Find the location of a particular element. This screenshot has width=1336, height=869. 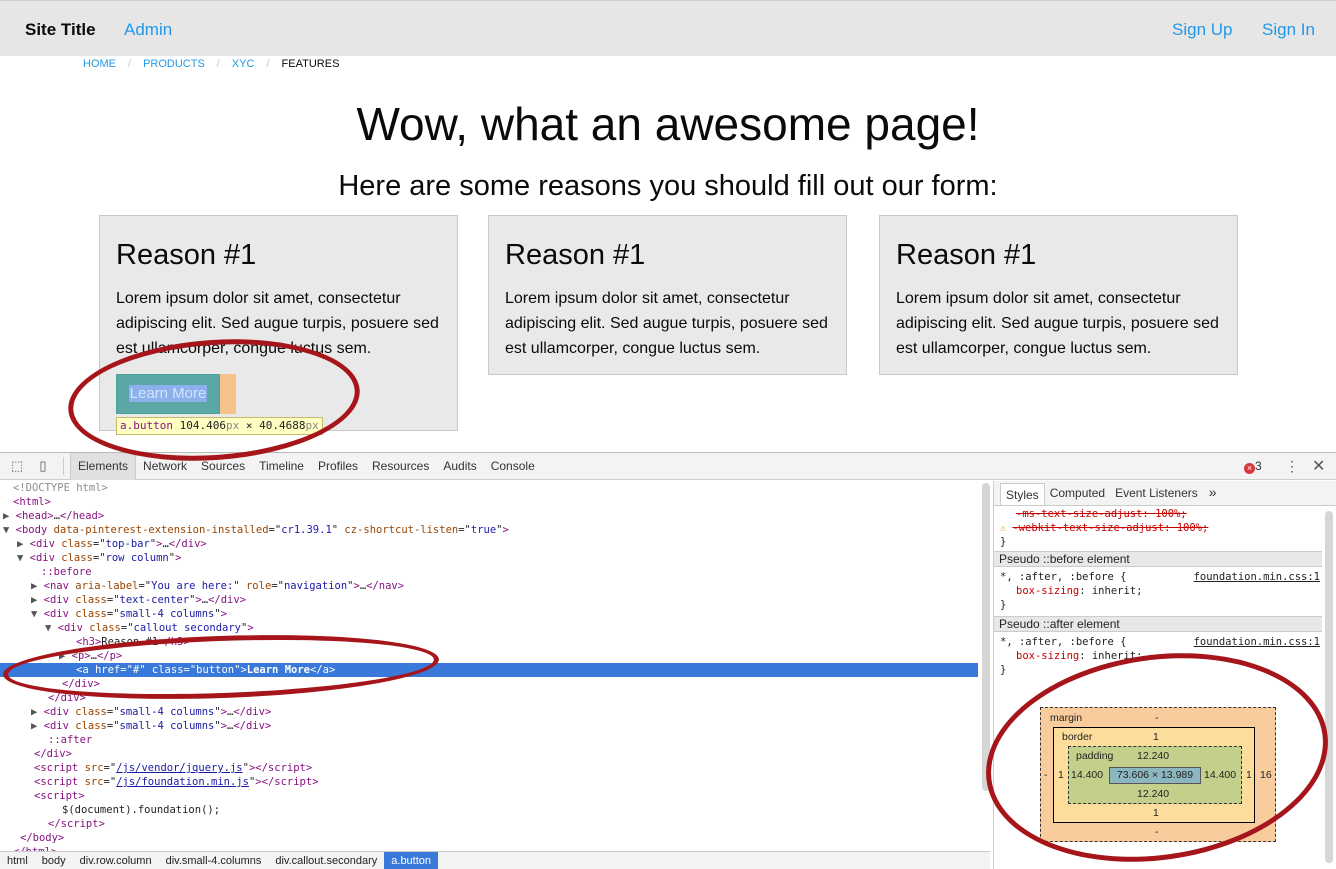

tab-profiles: Profiles is located at coordinates (338, 466).